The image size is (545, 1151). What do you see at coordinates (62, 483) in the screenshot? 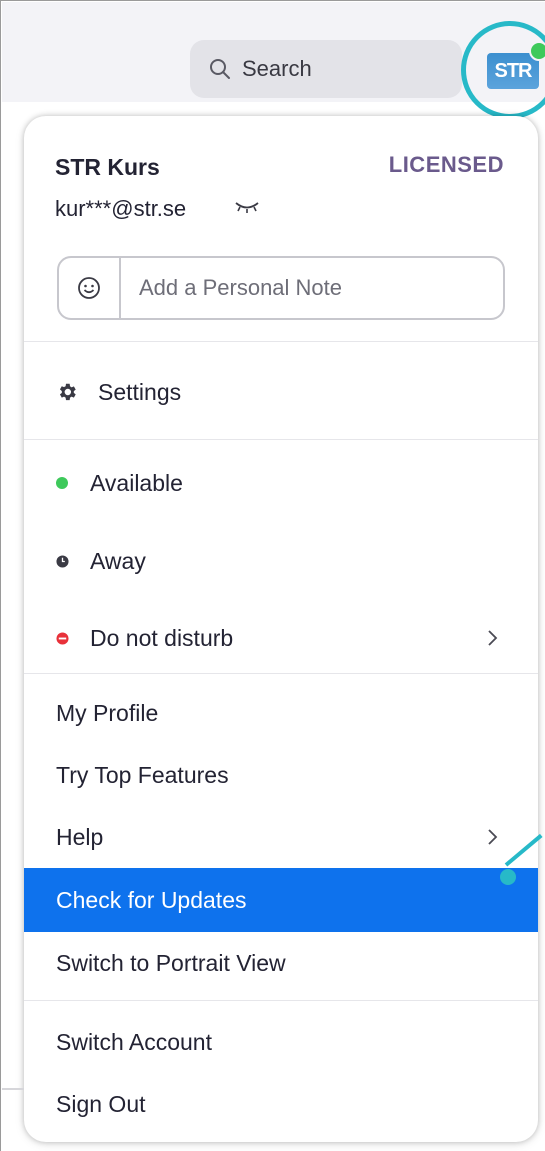
I see `available-status-icon` at bounding box center [62, 483].